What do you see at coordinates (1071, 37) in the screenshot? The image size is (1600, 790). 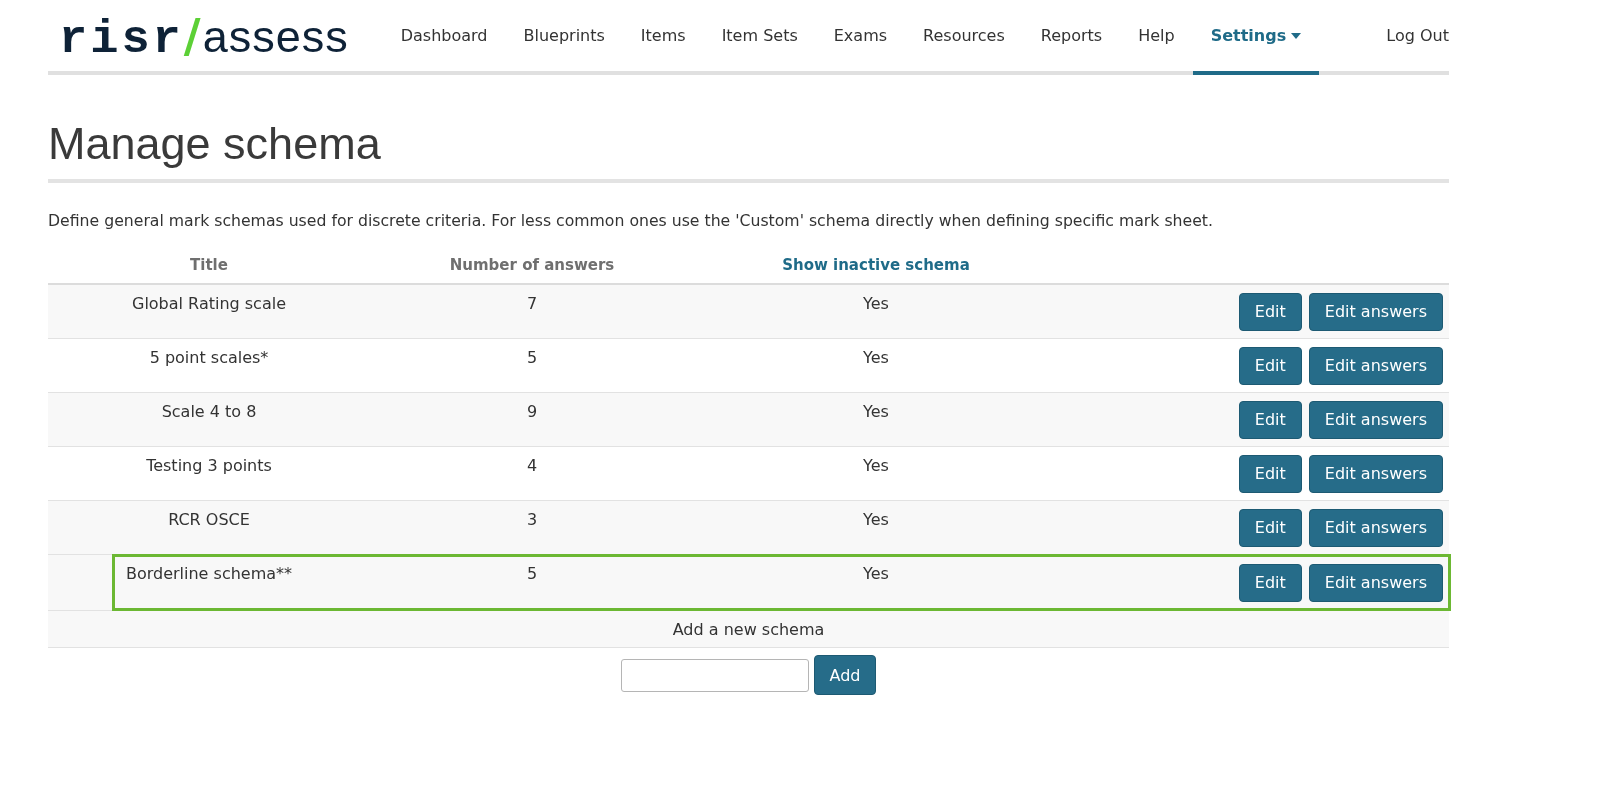 I see `nav-link: Reports` at bounding box center [1071, 37].